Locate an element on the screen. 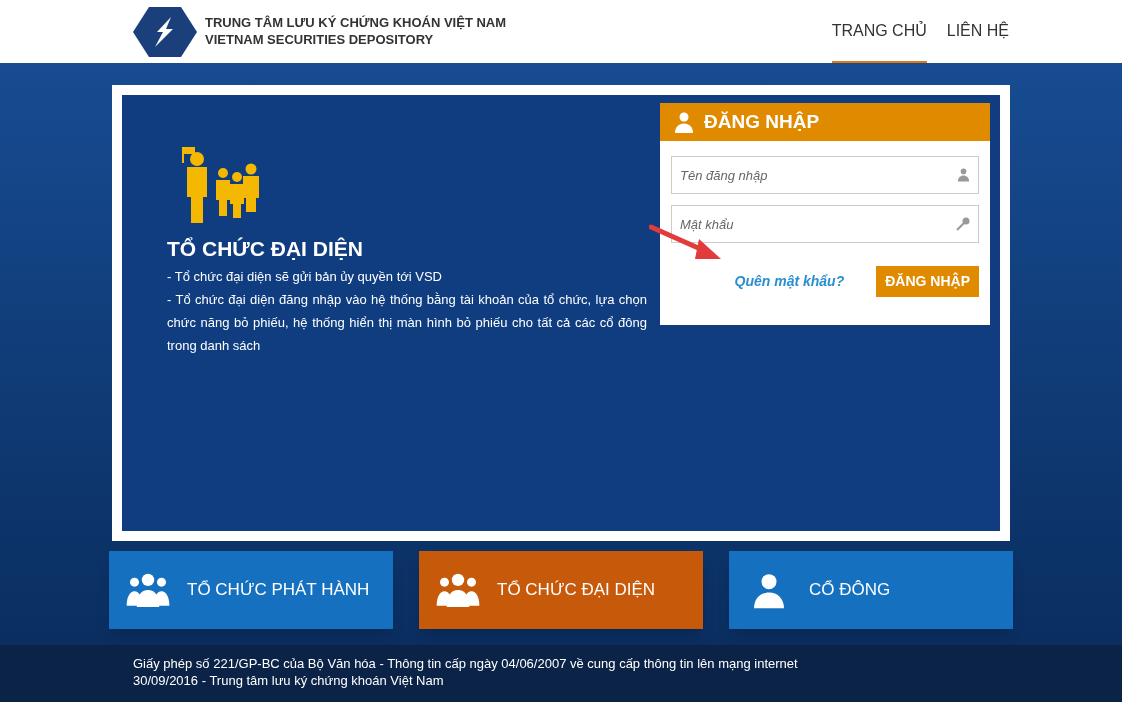 Image resolution: width=1122 pixels, height=702 pixels. username-field: Tên đăng nhập is located at coordinates (825, 175).